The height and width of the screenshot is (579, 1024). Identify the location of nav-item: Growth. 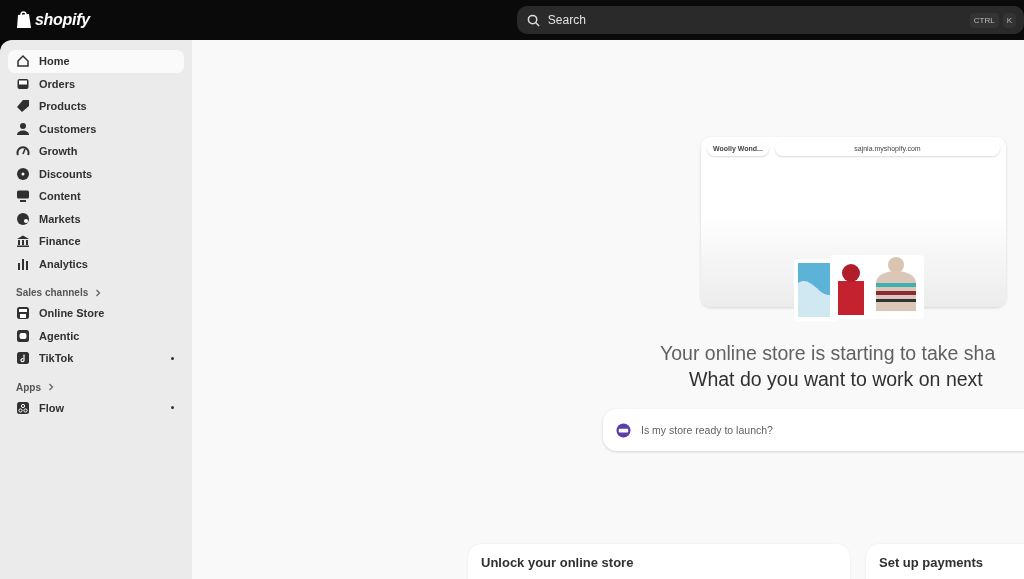
(96, 151).